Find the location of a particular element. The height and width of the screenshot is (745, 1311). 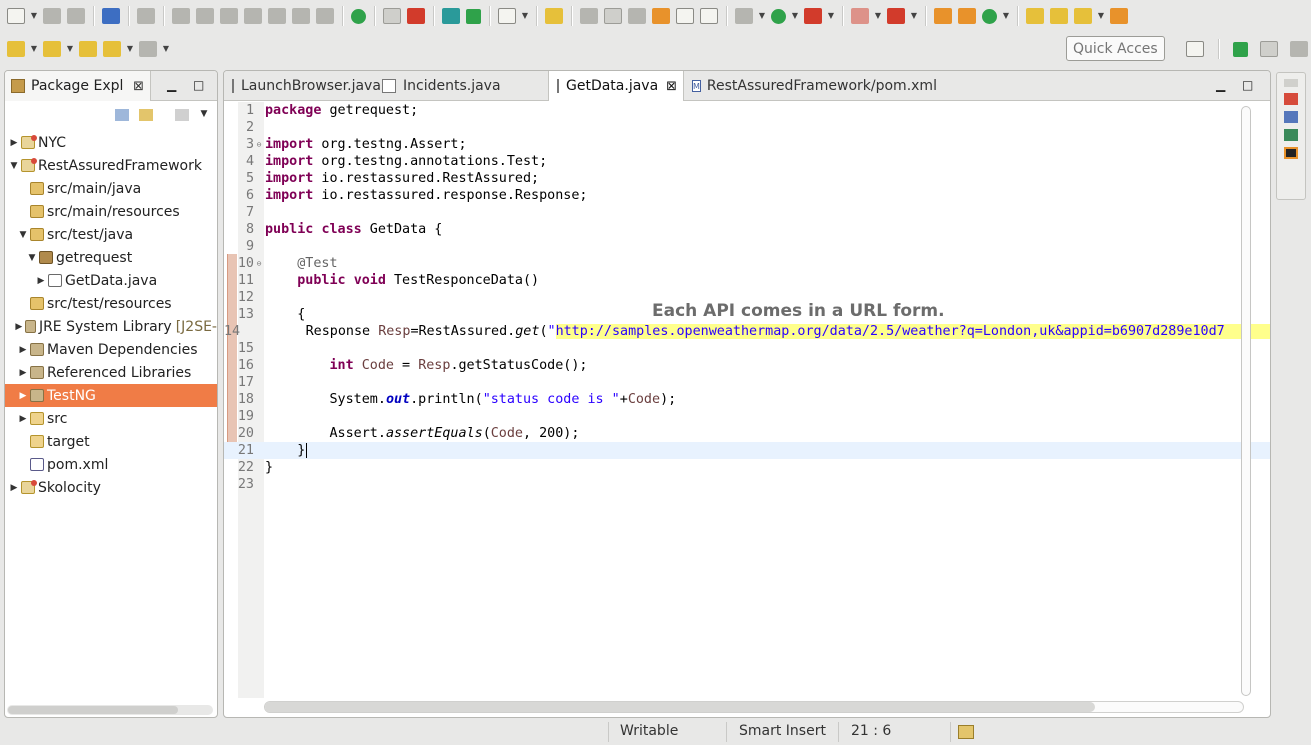

toggle-block-selection-icon is located at coordinates (392, 16).